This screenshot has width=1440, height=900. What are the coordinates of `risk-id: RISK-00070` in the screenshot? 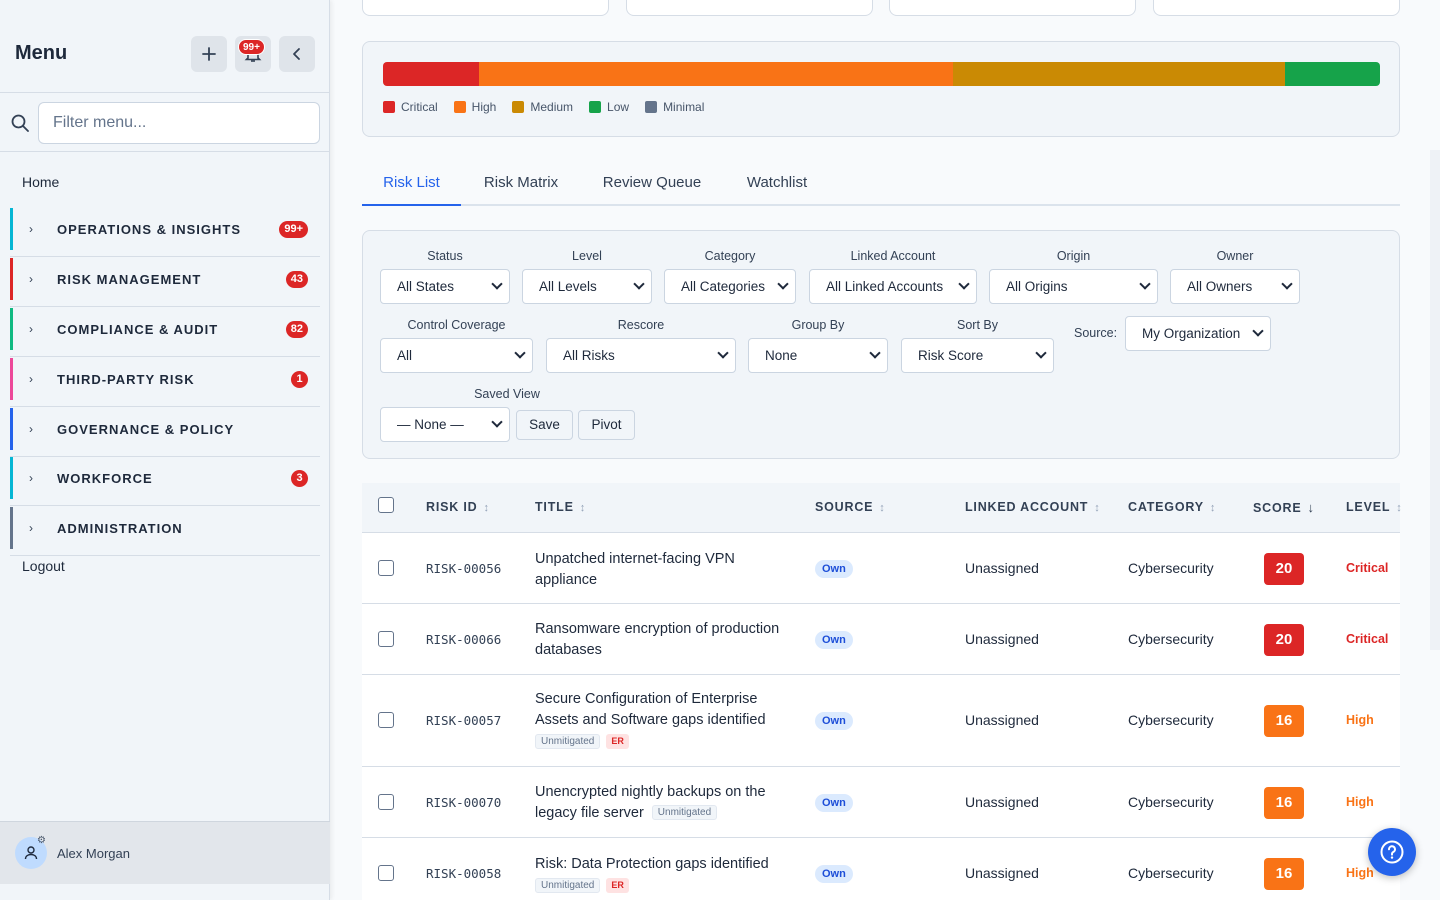 It's located at (463, 802).